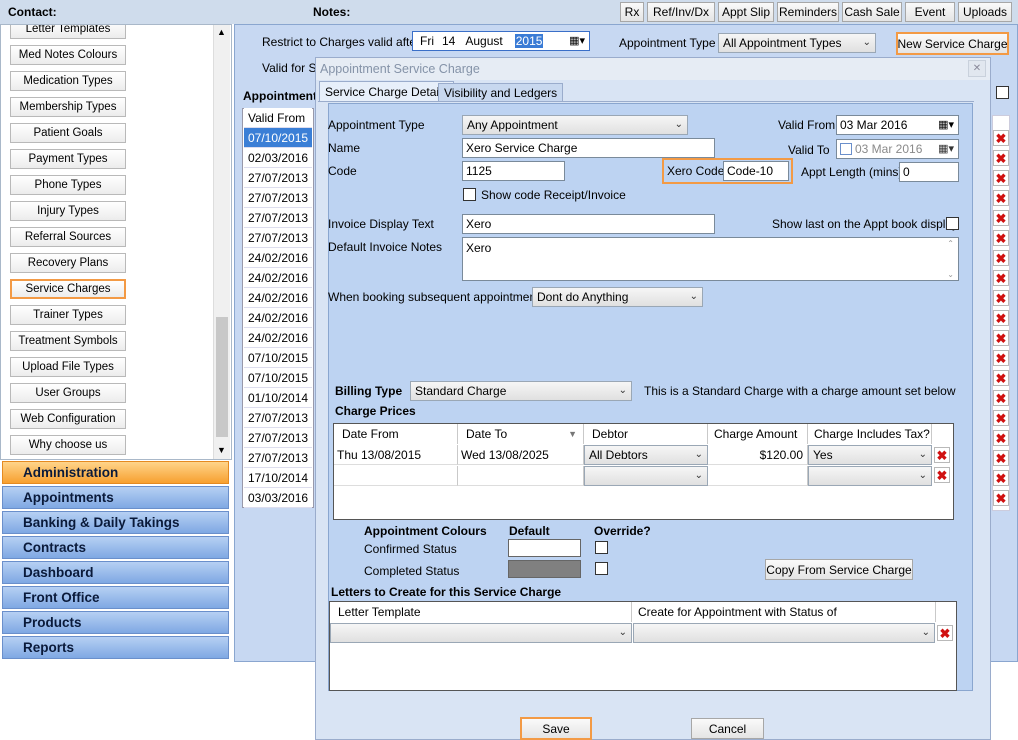 This screenshot has width=1018, height=740. Describe the element at coordinates (68, 289) in the screenshot. I see `setting-item: Service Charges` at that location.